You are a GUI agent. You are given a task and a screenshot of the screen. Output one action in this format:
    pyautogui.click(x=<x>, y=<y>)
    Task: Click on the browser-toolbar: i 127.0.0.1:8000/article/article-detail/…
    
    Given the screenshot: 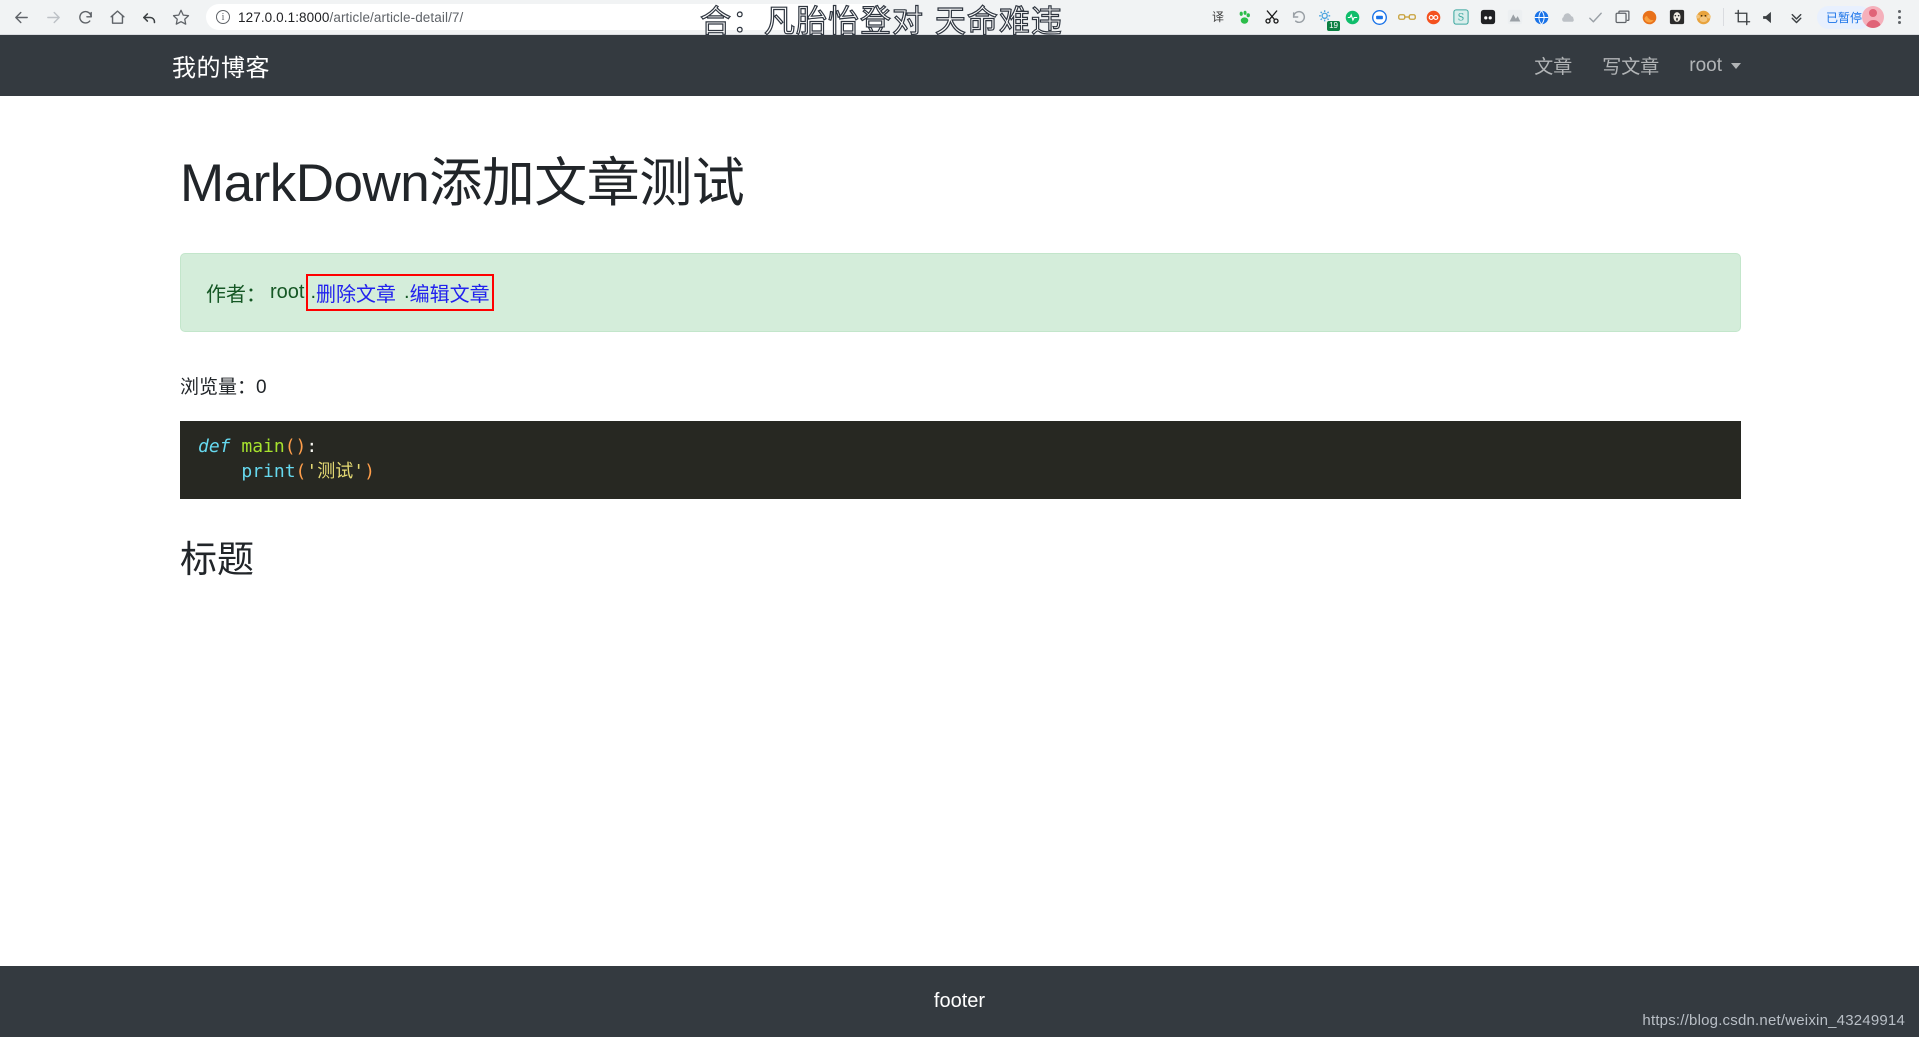 What is the action you would take?
    pyautogui.click(x=959, y=20)
    